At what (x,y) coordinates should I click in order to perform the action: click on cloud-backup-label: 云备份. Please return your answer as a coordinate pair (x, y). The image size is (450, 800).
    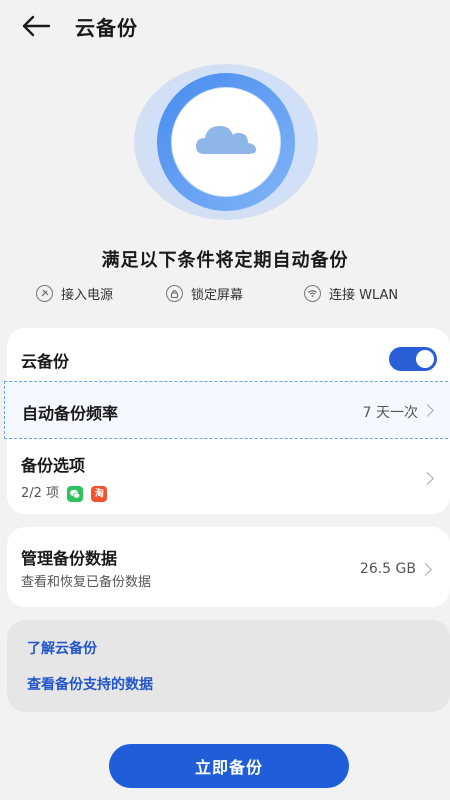
    Looking at the image, I should click on (45, 361).